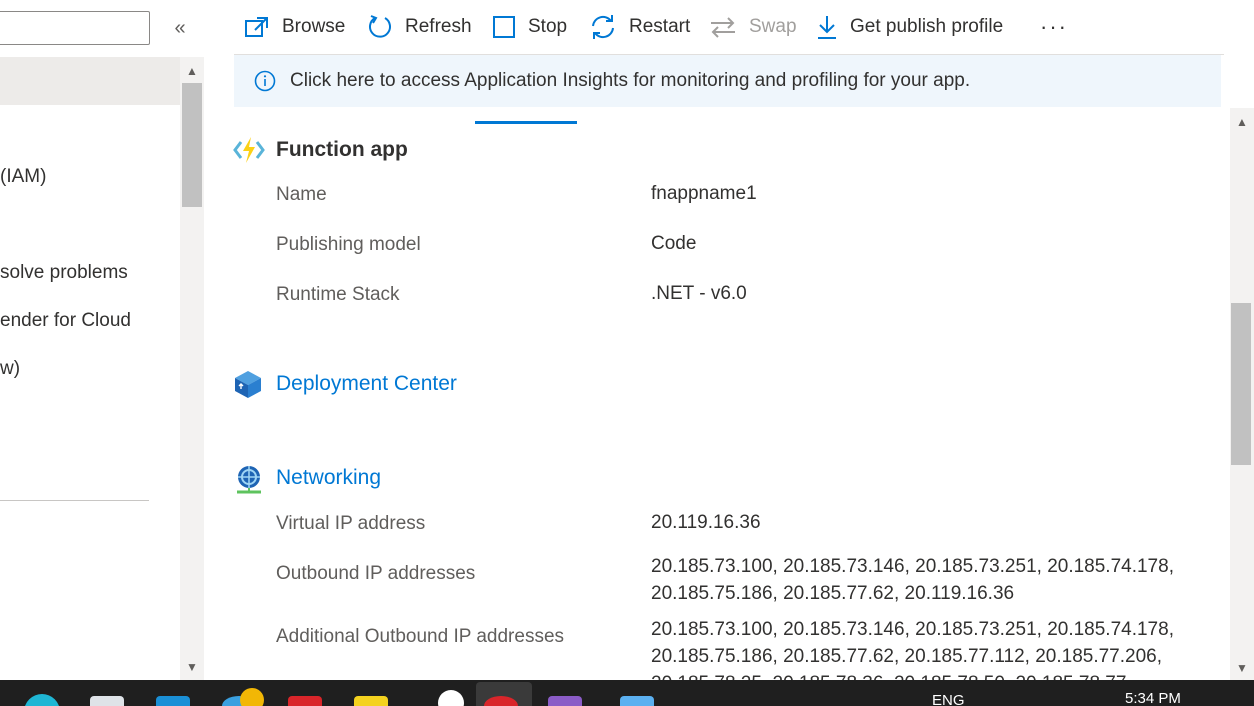 Image resolution: width=1254 pixels, height=706 pixels. Describe the element at coordinates (248, 384) in the screenshot. I see `deployment-center-icon` at that location.